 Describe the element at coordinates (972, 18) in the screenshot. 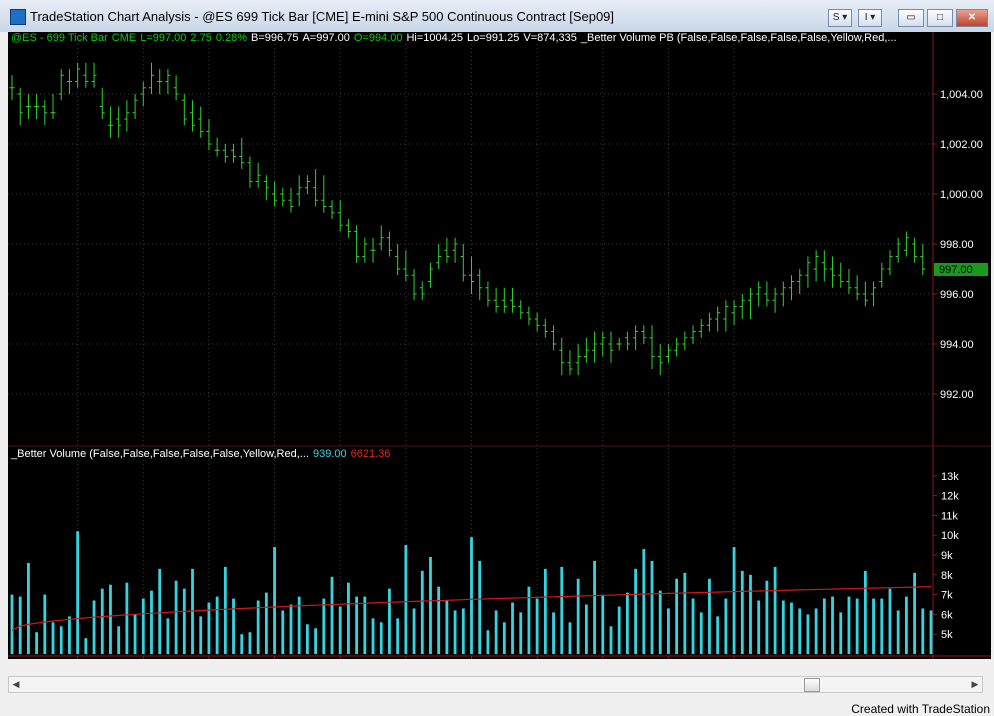

I see `close-button: ✕` at that location.